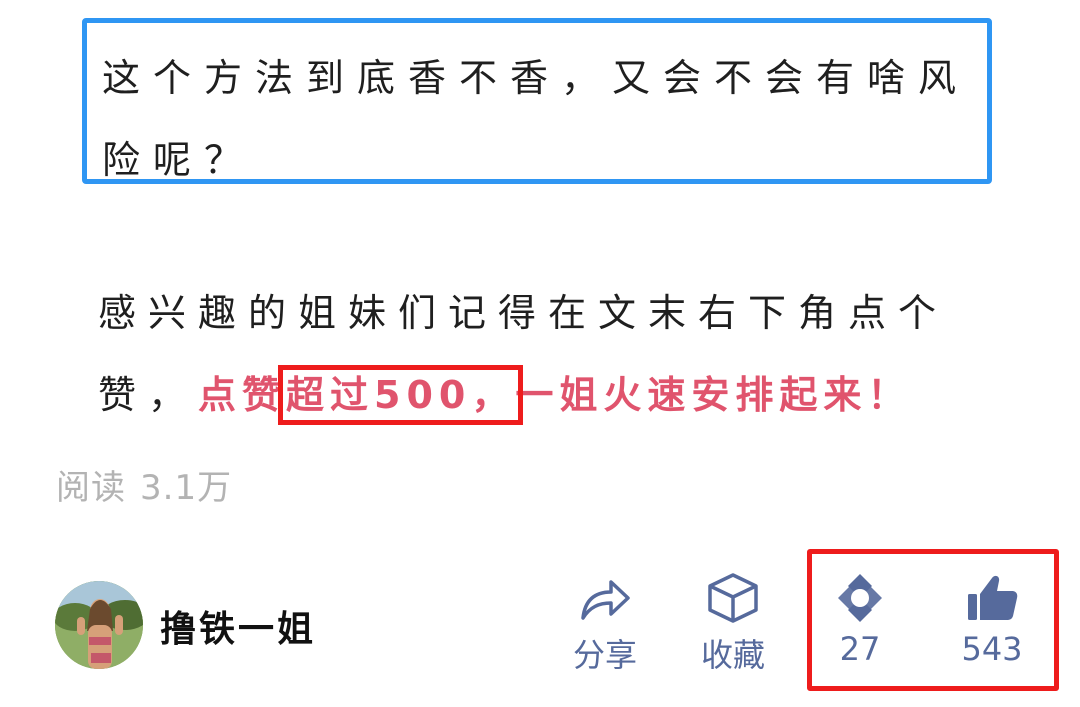  Describe the element at coordinates (604, 655) in the screenshot. I see `share-label: 分享` at that location.